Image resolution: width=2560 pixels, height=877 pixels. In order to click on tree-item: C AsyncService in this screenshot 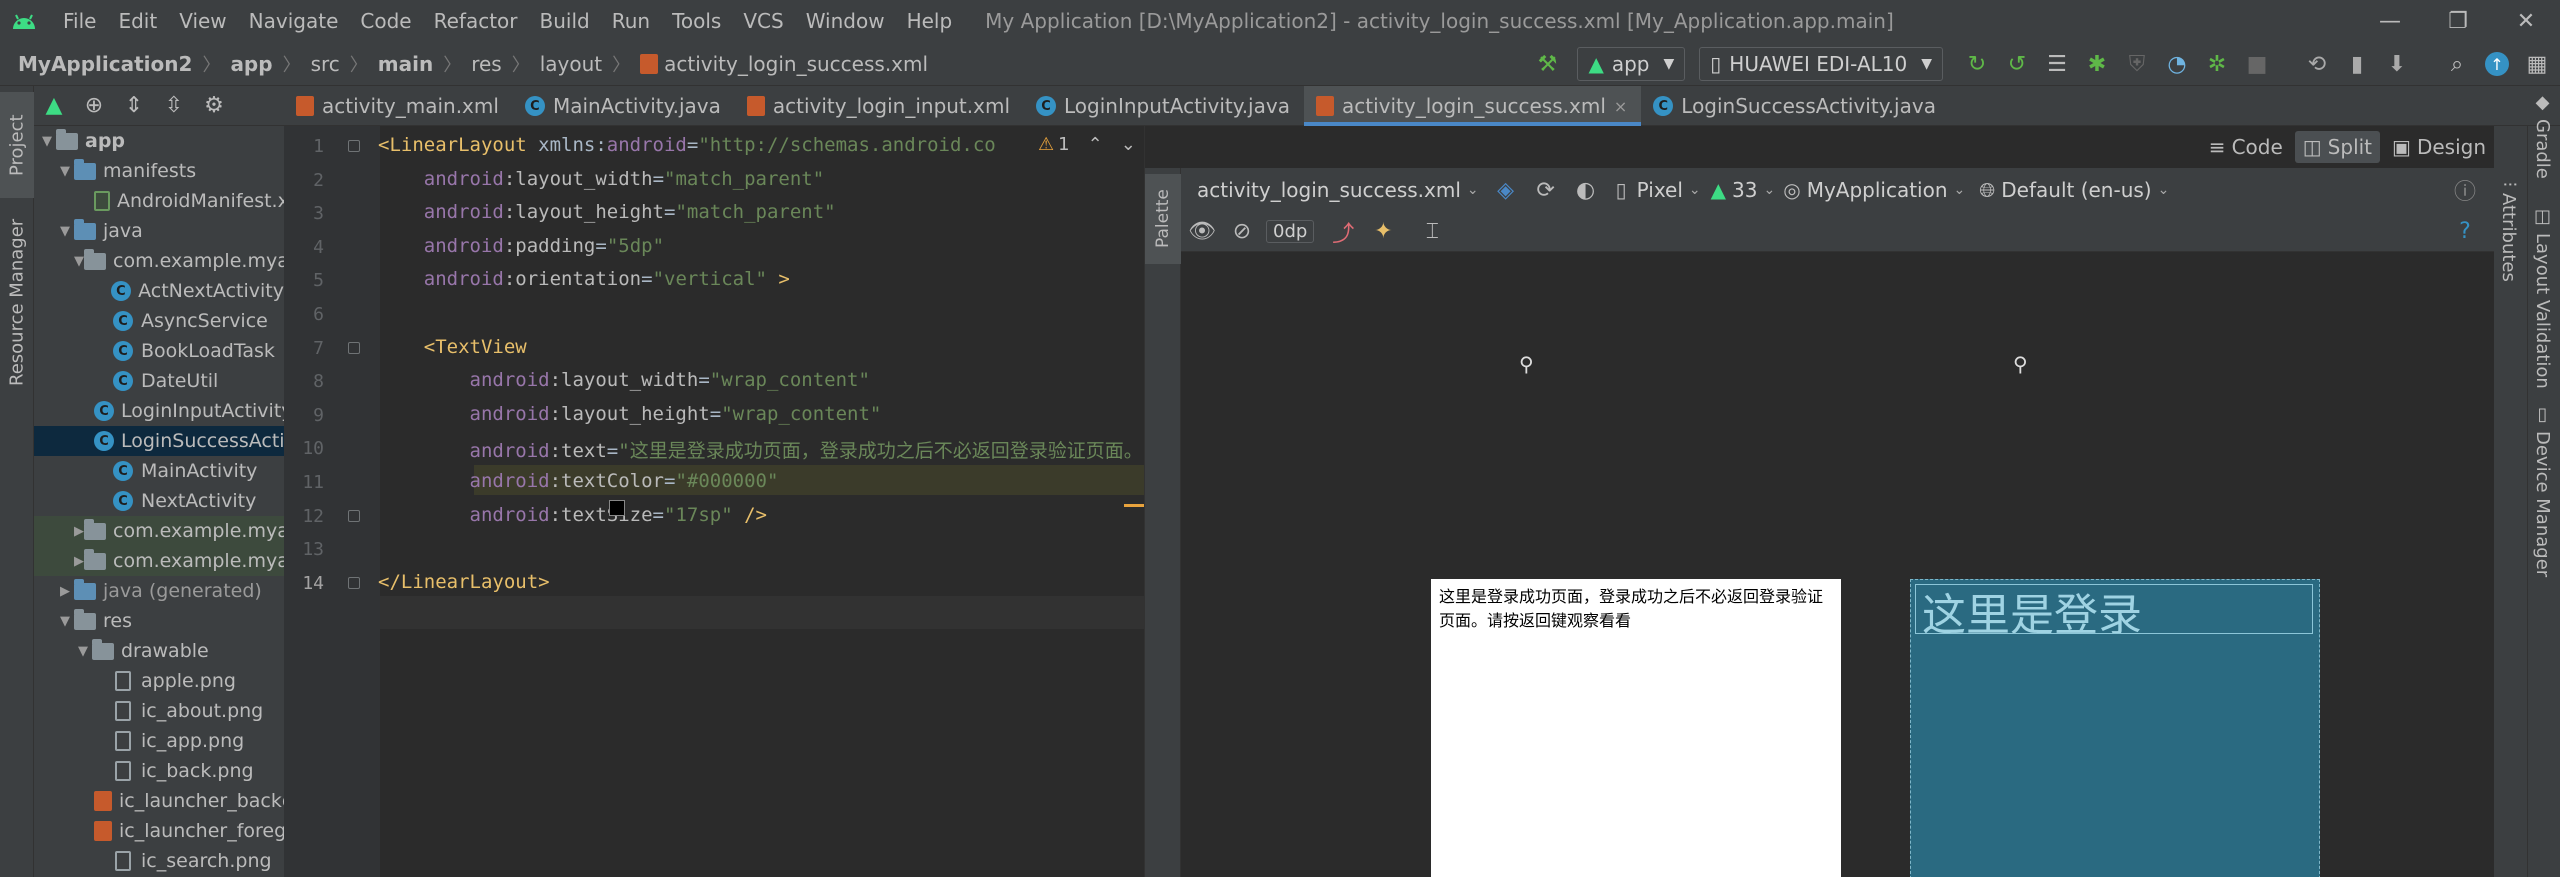, I will do `click(159, 321)`.